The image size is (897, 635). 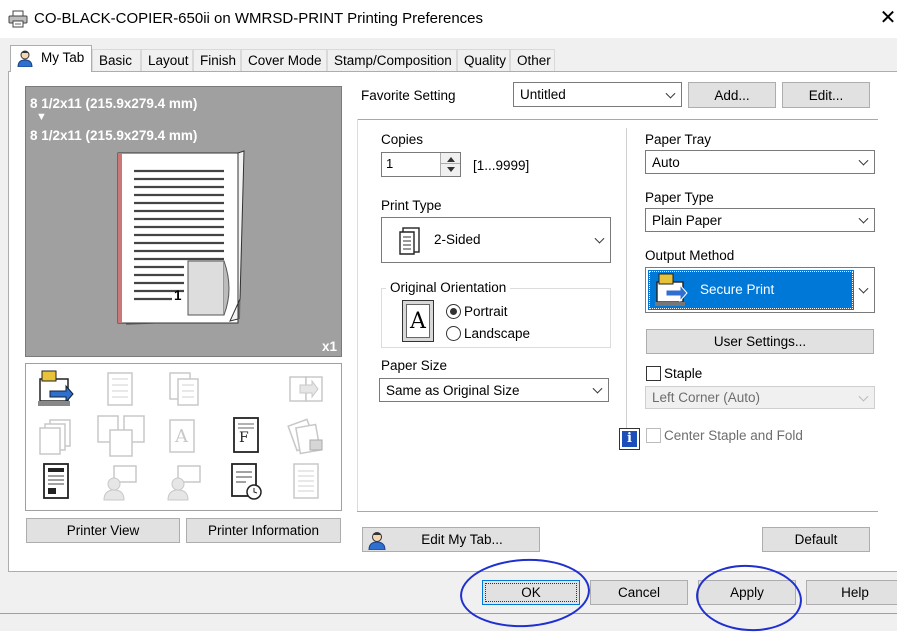 What do you see at coordinates (666, 162) in the screenshot?
I see `paper-tray-value: Auto` at bounding box center [666, 162].